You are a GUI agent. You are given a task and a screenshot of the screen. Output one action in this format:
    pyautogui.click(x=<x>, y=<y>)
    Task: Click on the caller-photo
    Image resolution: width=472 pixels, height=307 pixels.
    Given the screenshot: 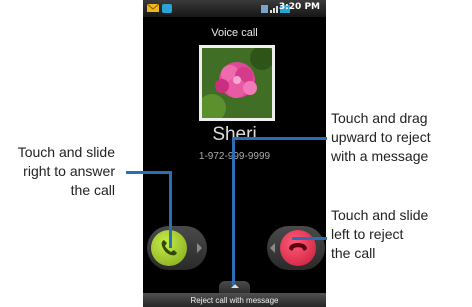 What is the action you would take?
    pyautogui.click(x=237, y=83)
    